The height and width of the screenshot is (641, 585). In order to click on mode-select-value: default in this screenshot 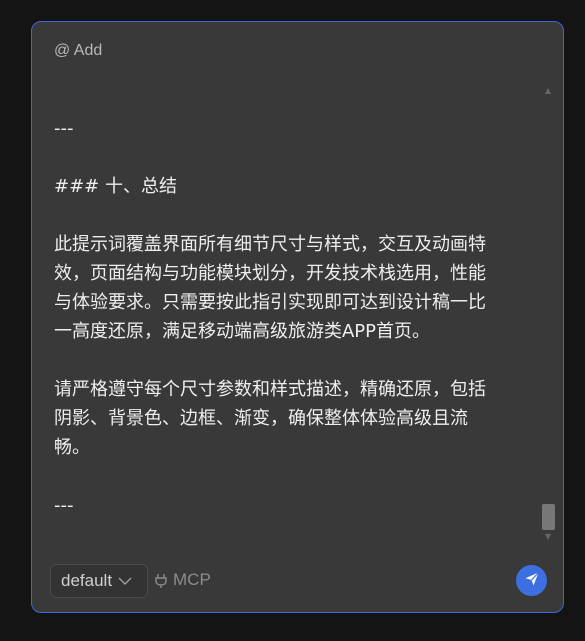, I will do `click(87, 580)`.